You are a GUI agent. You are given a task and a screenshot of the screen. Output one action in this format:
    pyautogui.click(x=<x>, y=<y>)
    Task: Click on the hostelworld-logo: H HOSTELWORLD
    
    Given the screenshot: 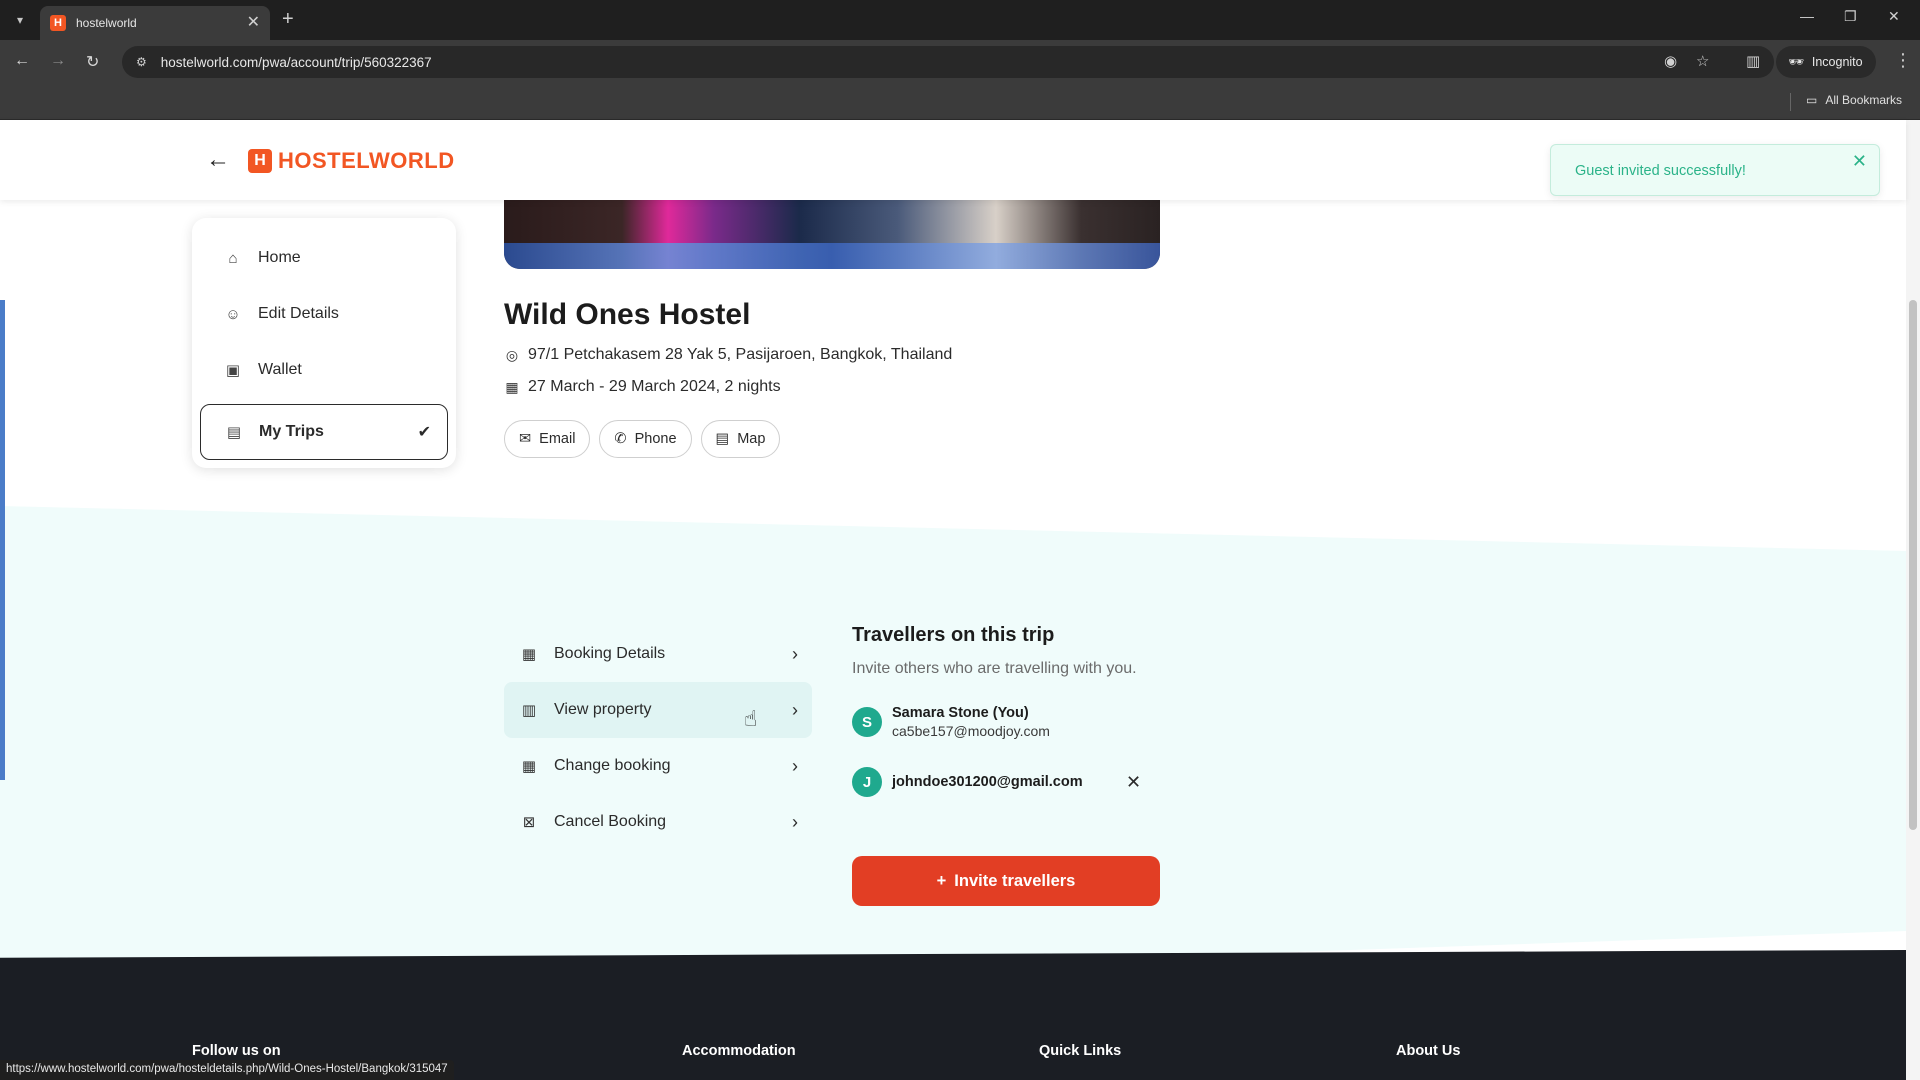 What is the action you would take?
    pyautogui.click(x=351, y=161)
    